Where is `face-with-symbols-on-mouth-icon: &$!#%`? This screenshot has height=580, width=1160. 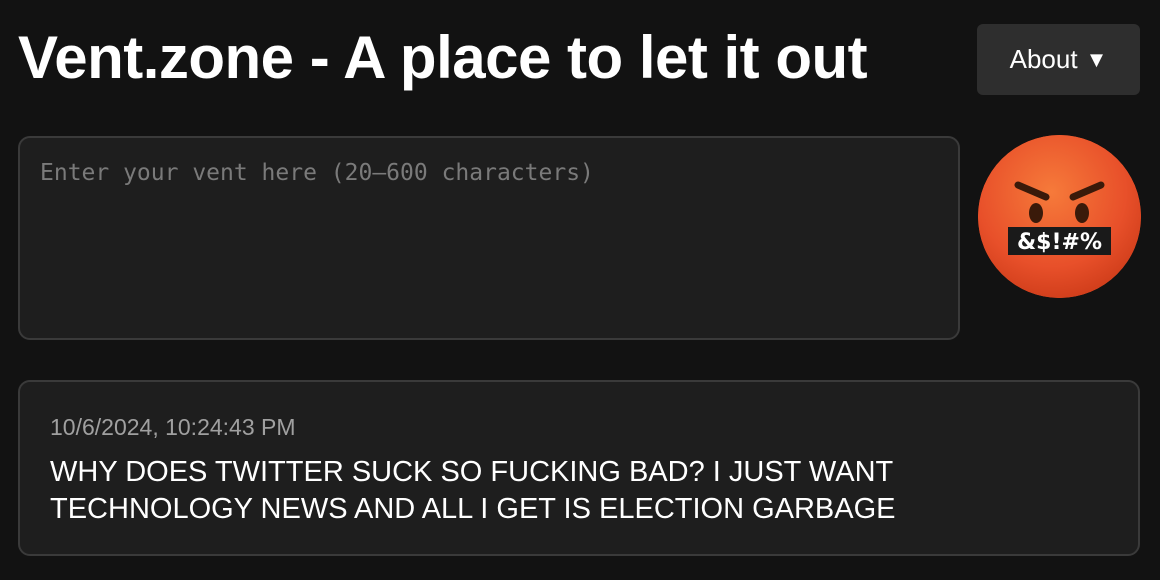
face-with-symbols-on-mouth-icon: &$!#% is located at coordinates (1059, 216).